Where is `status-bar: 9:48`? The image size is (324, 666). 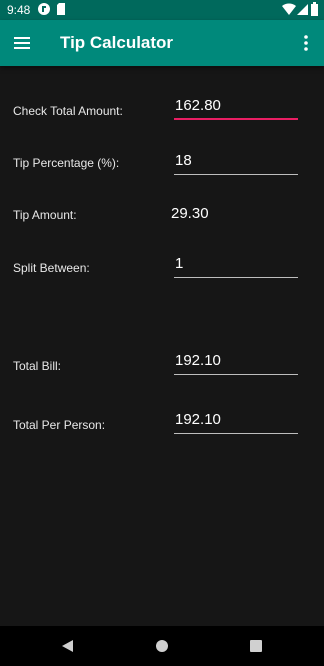
status-bar: 9:48 is located at coordinates (162, 10).